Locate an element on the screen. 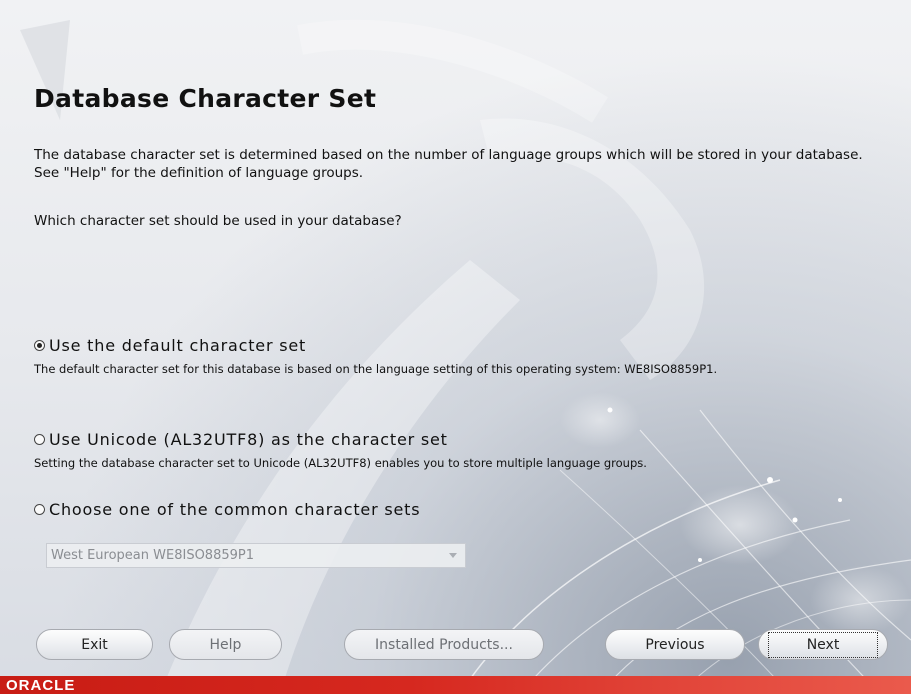 The image size is (911, 694). option-label: Use the default character set is located at coordinates (177, 345).